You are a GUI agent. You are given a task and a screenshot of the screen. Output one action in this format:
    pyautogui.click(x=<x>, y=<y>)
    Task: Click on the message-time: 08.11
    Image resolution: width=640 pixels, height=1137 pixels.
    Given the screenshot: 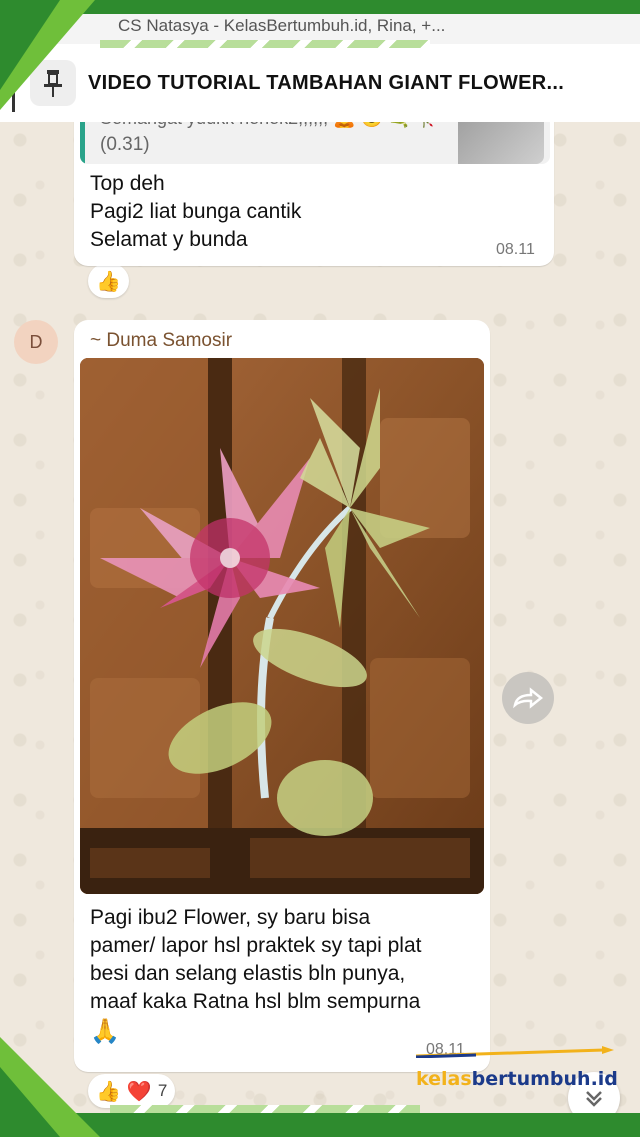 What is the action you would take?
    pyautogui.click(x=515, y=249)
    